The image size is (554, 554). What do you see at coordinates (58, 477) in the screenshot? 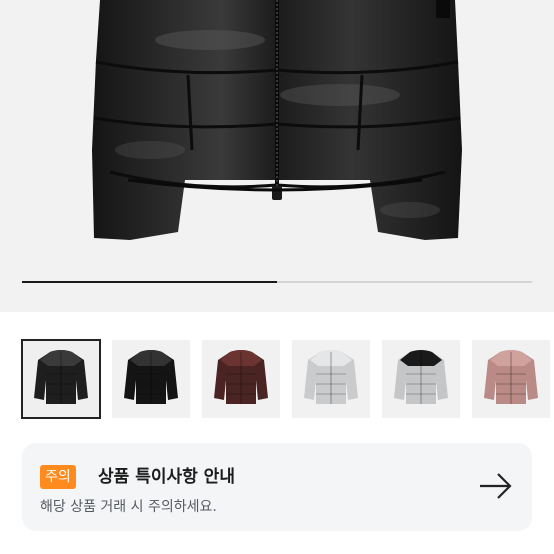
I see `caution-badge: 주의` at bounding box center [58, 477].